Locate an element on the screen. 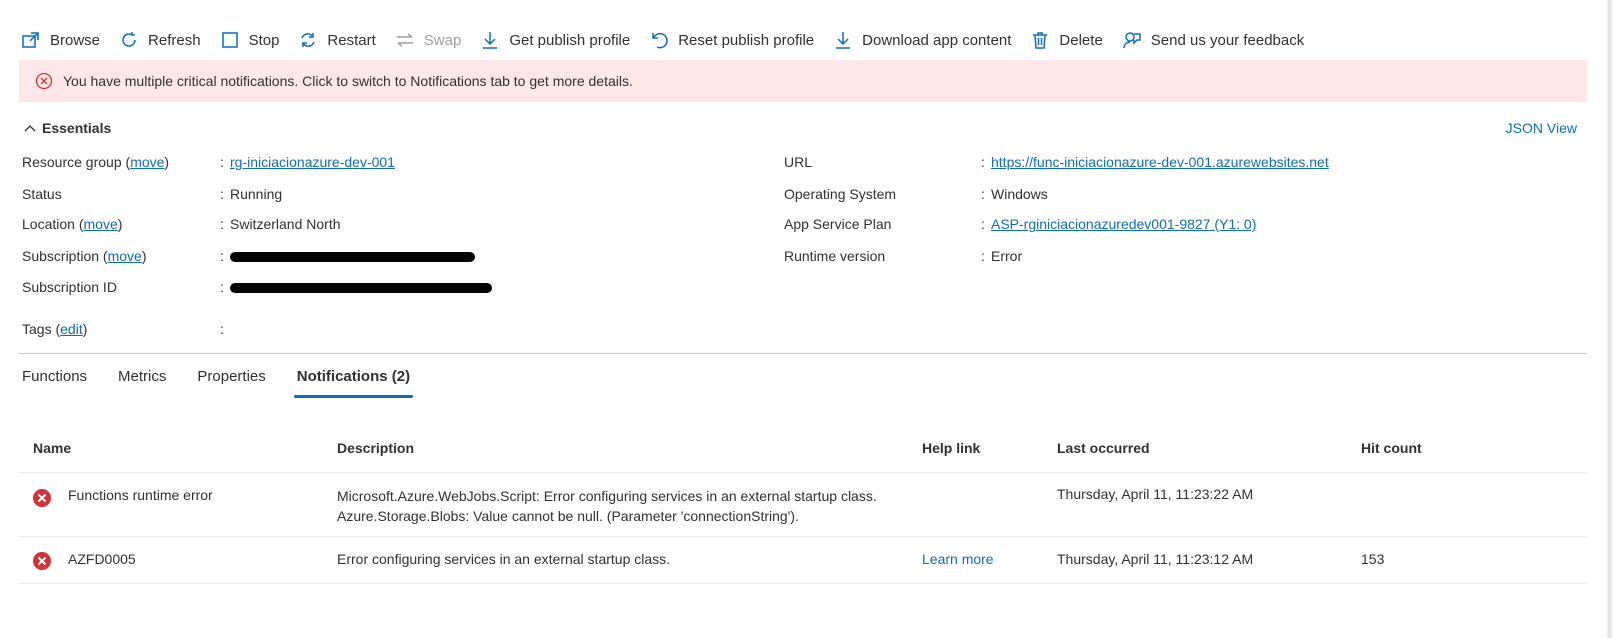 The height and width of the screenshot is (638, 1614). swap-button: Swap is located at coordinates (428, 40).